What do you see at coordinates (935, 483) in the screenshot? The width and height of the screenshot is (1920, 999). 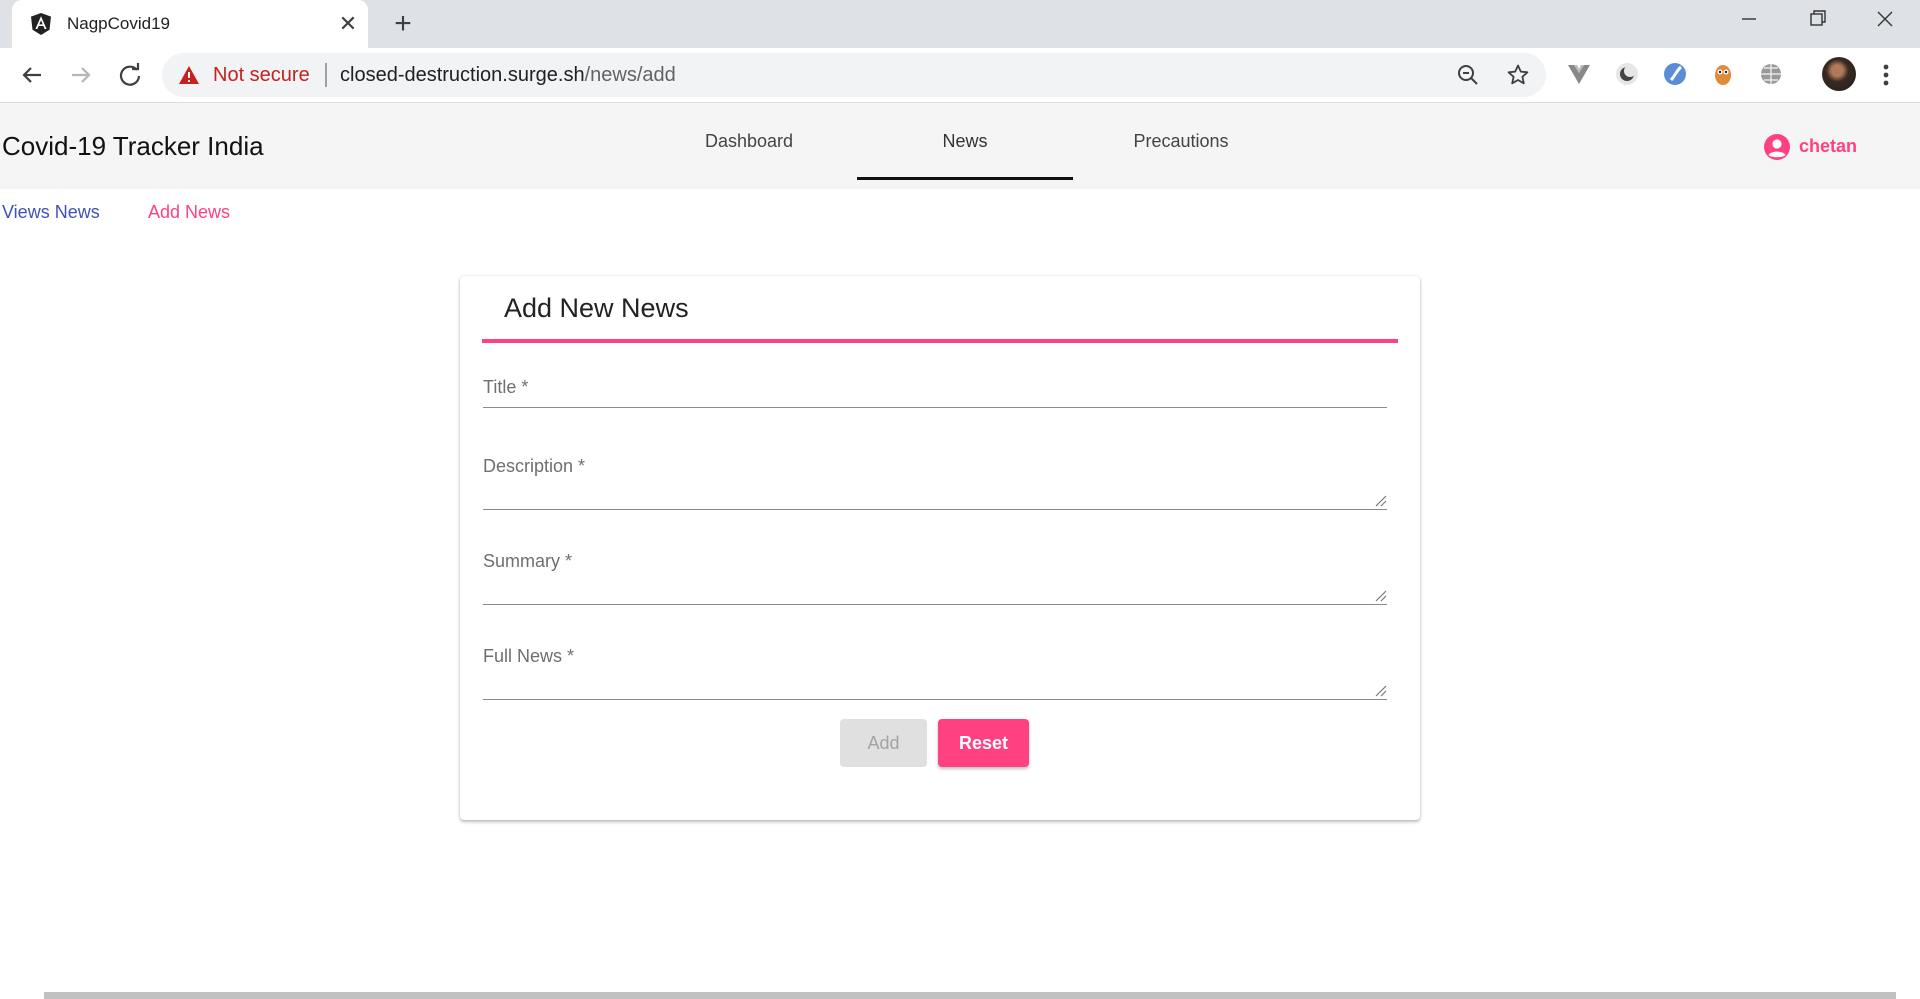 I see `description-field: Description *` at bounding box center [935, 483].